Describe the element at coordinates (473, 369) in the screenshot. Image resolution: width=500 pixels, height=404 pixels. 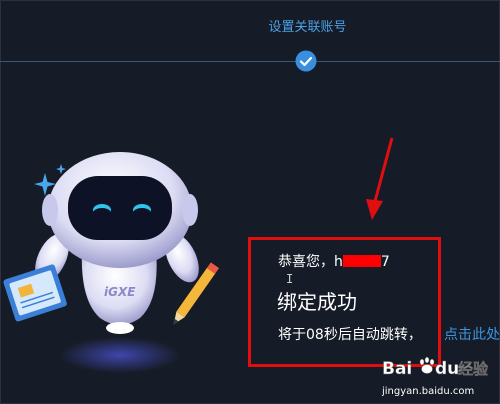
I see `svg-text: 经验` at that location.